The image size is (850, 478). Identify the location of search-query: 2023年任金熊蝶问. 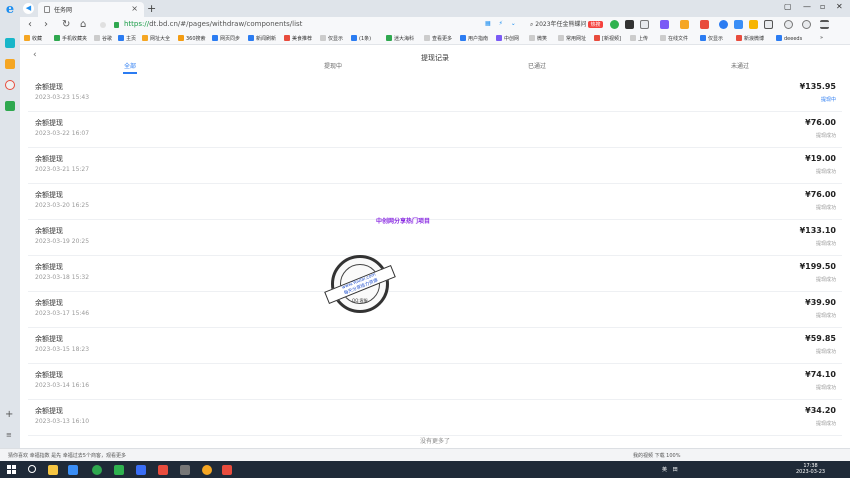
(561, 24).